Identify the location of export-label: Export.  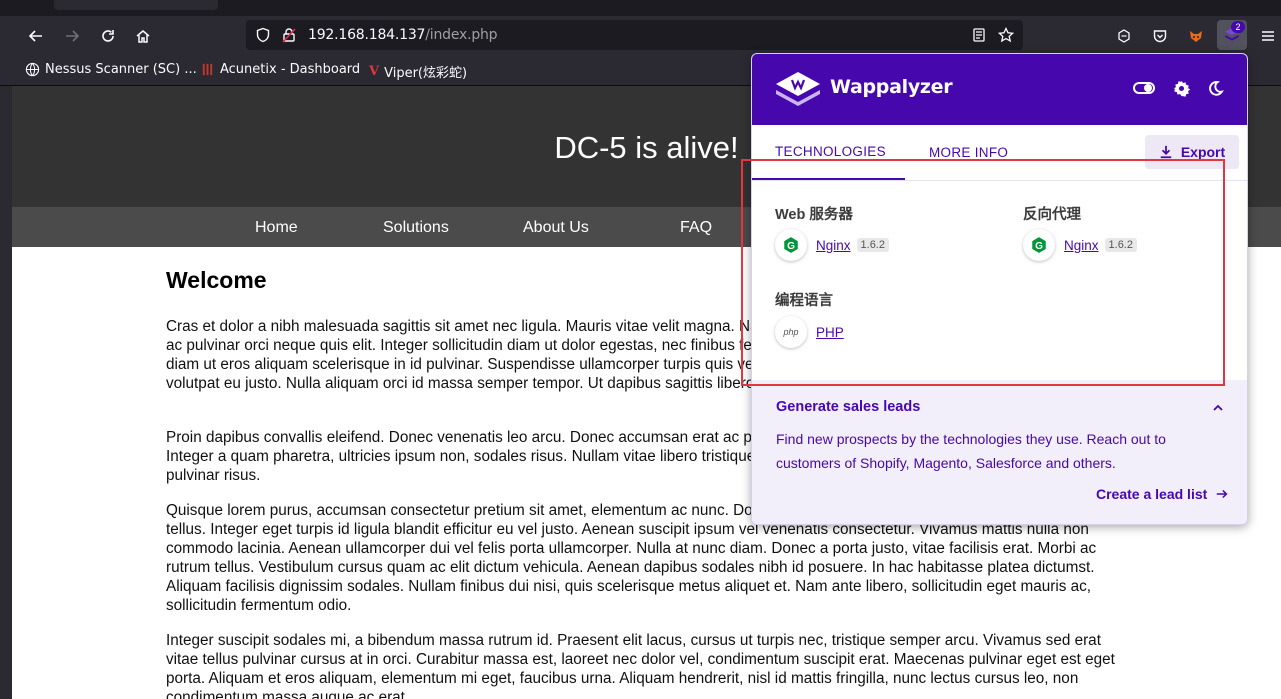
(1203, 152).